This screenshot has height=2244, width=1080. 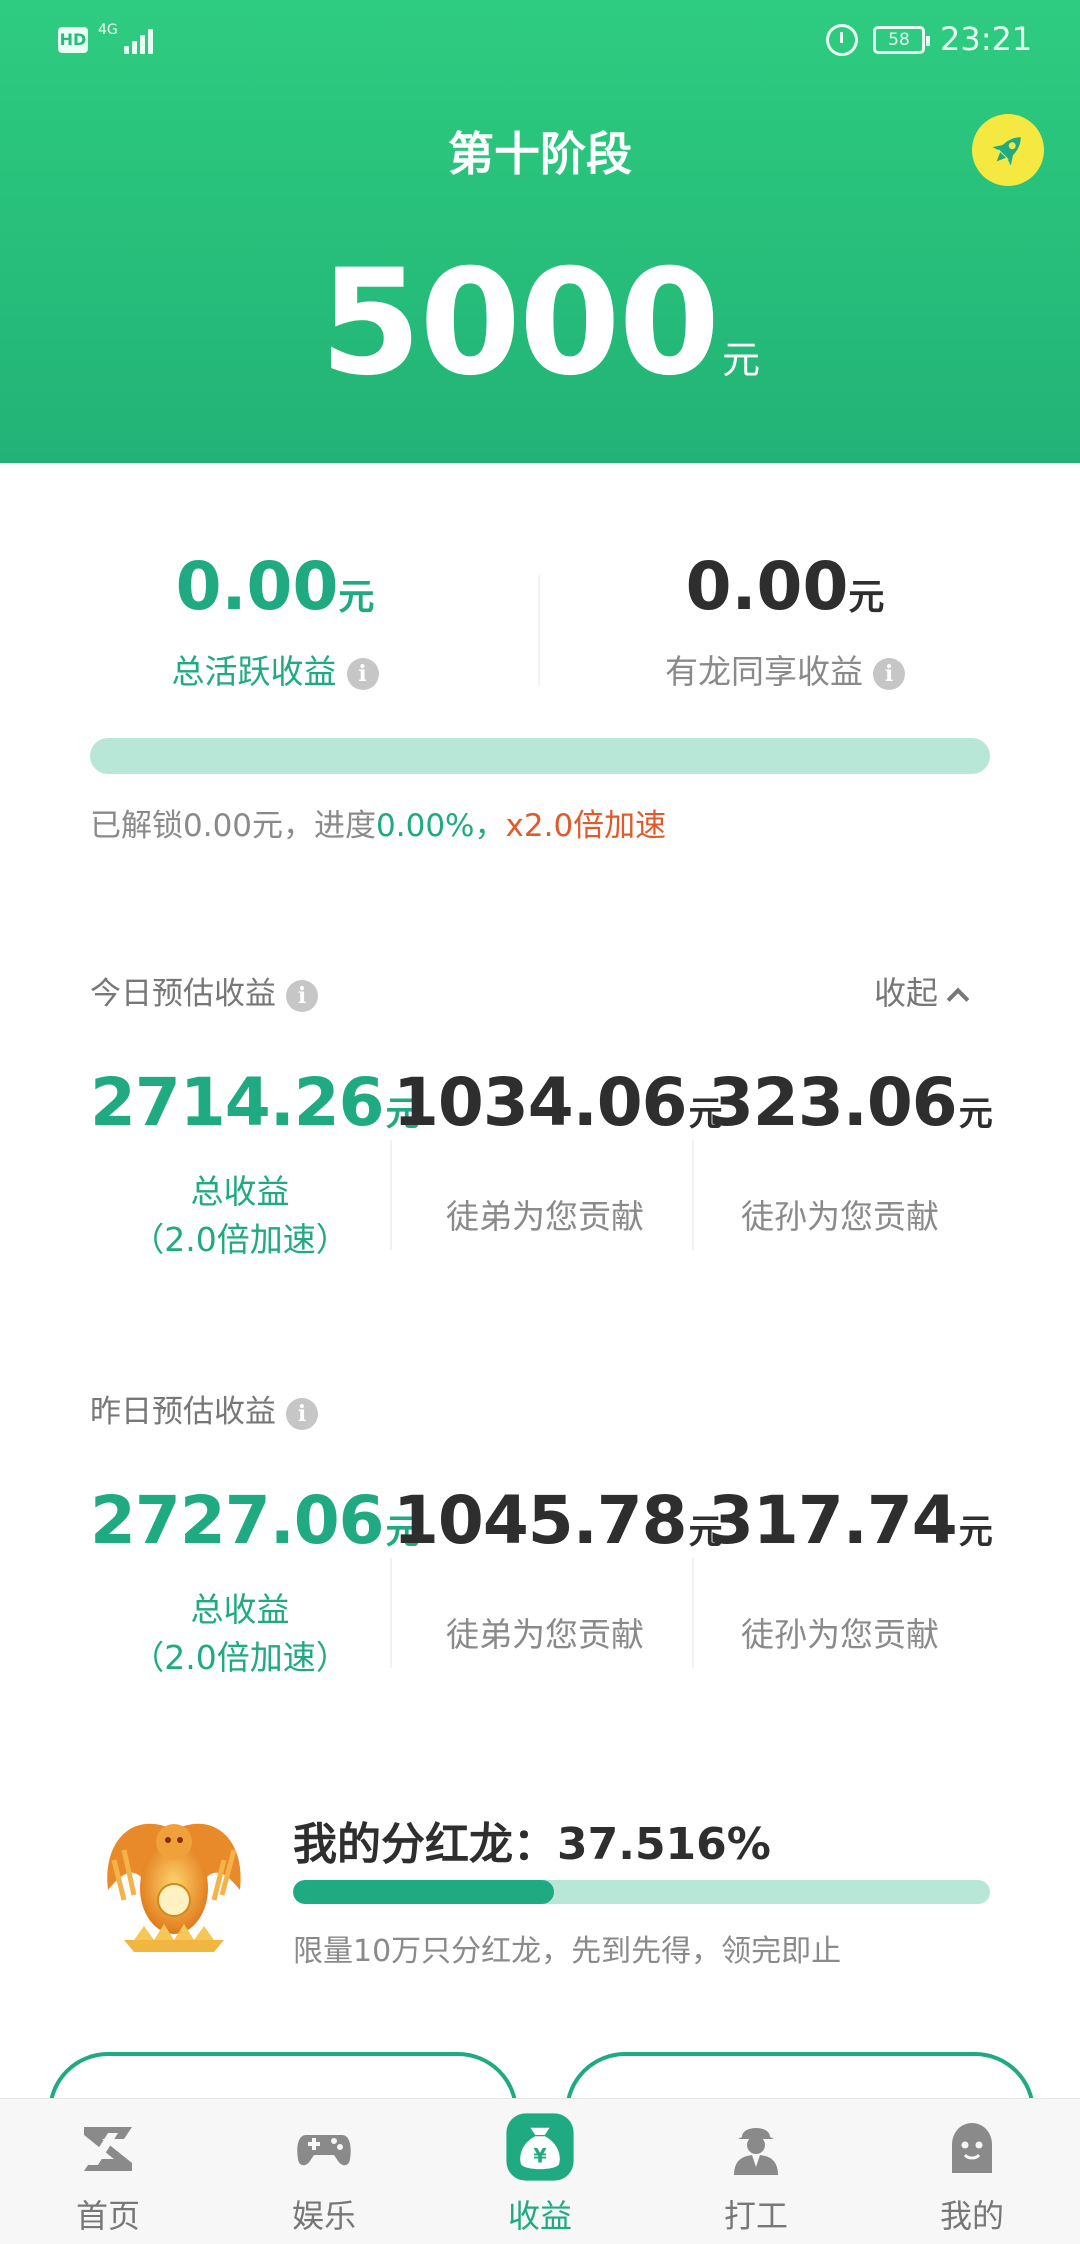 I want to click on today-total-value: 2714.26元, so click(x=255, y=1102).